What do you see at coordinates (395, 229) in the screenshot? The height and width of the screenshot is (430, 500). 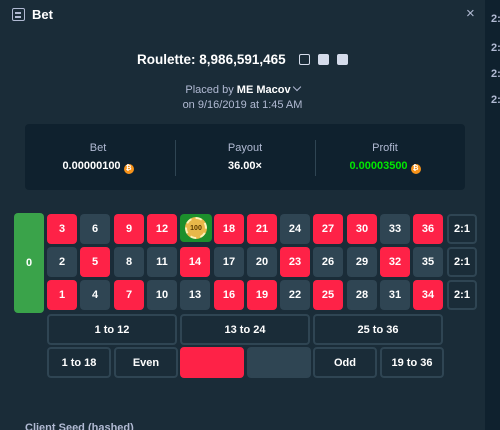 I see `number-cell-33: 33` at bounding box center [395, 229].